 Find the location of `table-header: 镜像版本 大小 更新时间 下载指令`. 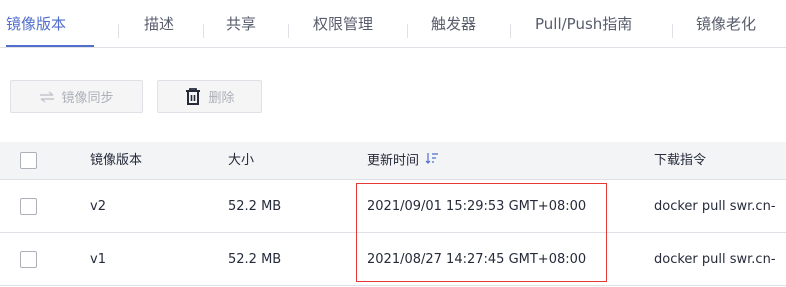

table-header: 镜像版本 大小 更新时间 下载指令 is located at coordinates (393, 161).